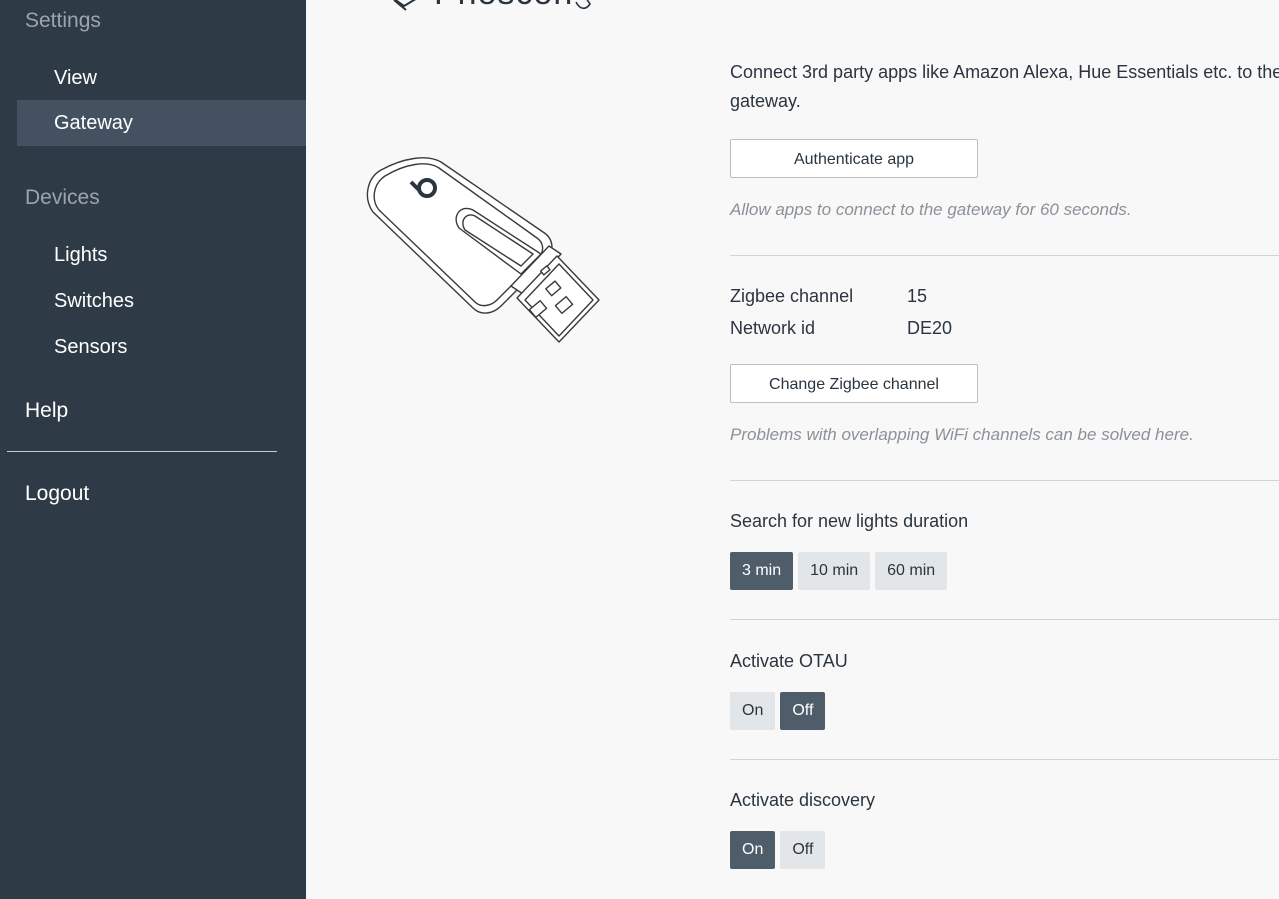  What do you see at coordinates (161, 78) in the screenshot?
I see `sidebar-item-view: View` at bounding box center [161, 78].